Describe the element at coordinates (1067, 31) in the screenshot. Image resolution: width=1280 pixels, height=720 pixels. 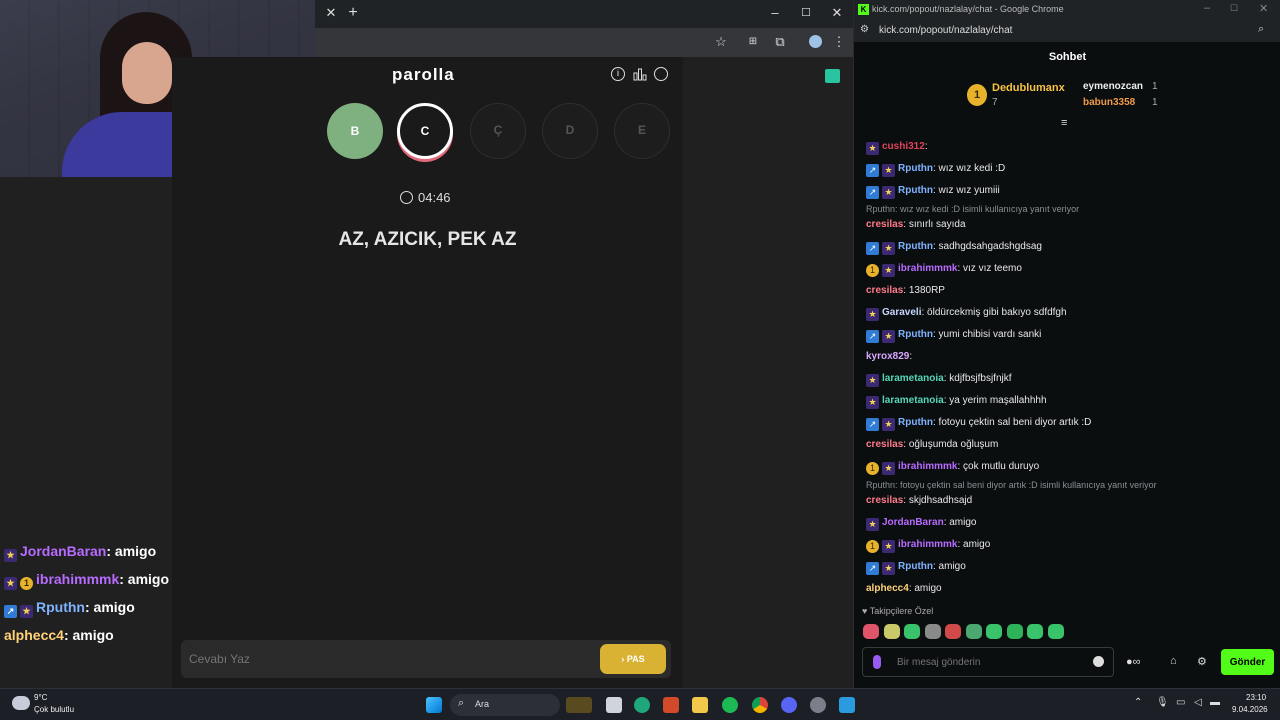
I see `chat-address-bar: ⚙ kick.com/popout/nazlalay/chat ⌕` at that location.